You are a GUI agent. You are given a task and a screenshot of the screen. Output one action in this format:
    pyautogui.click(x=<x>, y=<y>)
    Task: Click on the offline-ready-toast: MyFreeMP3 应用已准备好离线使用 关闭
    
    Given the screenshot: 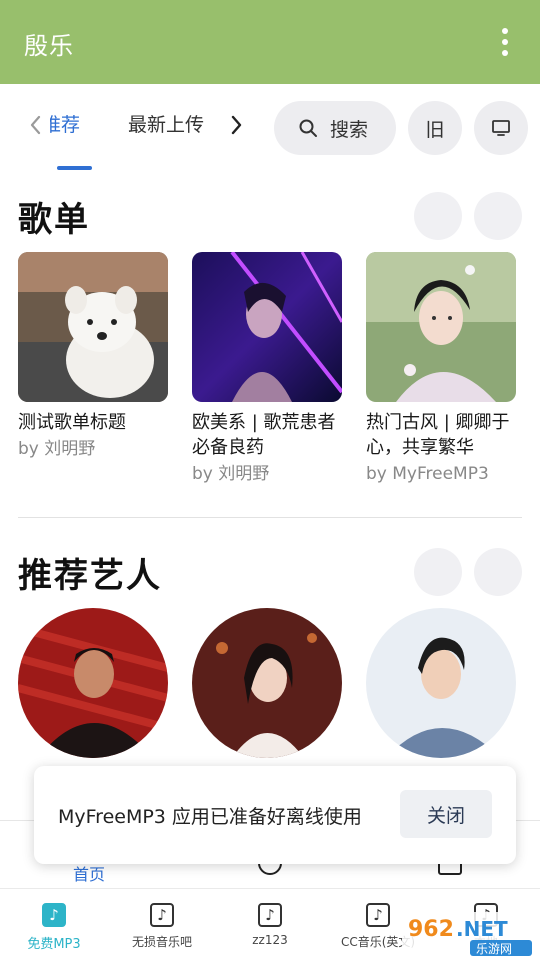 What is the action you would take?
    pyautogui.click(x=275, y=815)
    